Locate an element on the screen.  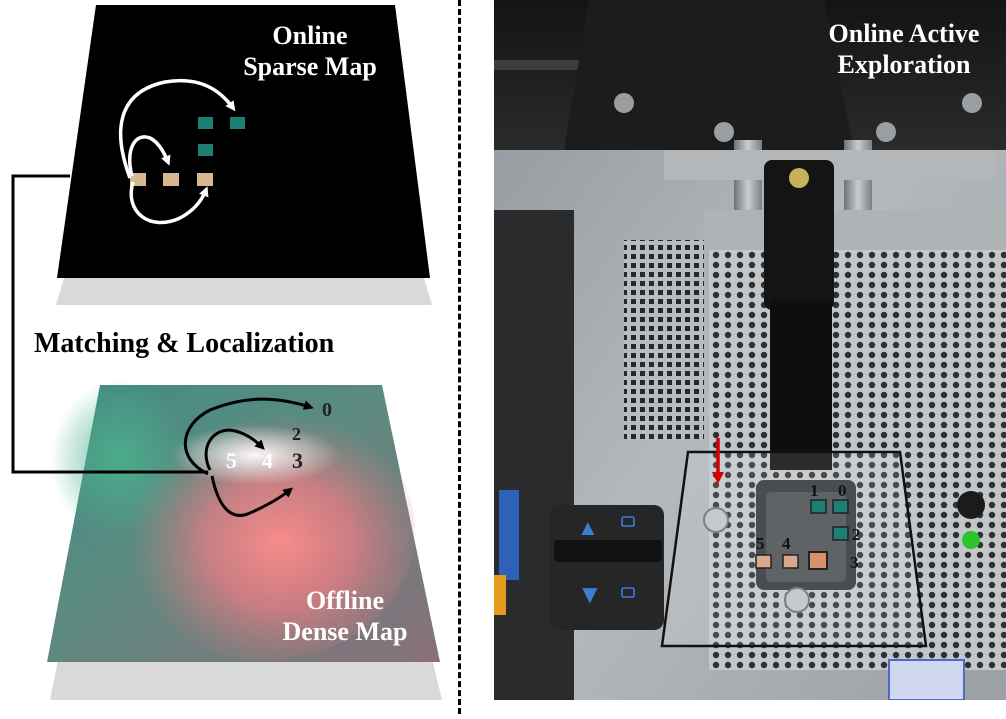
led-housing is located at coordinates (971, 505).